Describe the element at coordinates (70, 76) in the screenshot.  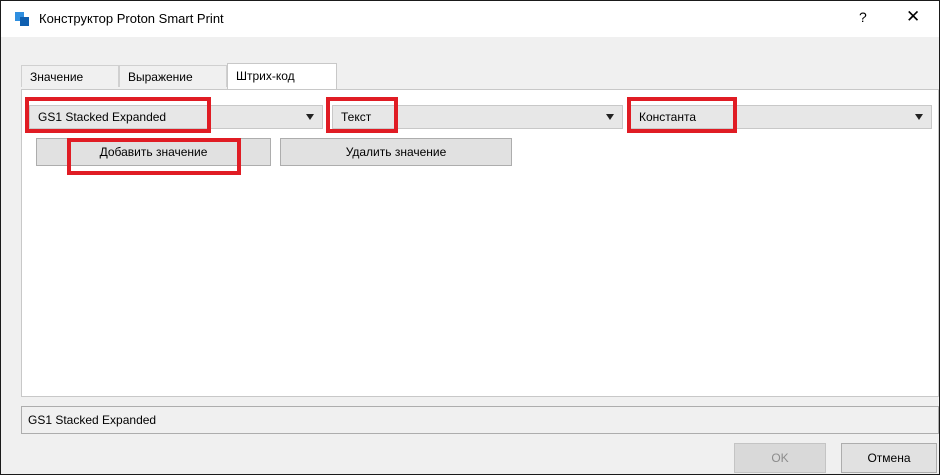
I see `tab-value: Значение` at that location.